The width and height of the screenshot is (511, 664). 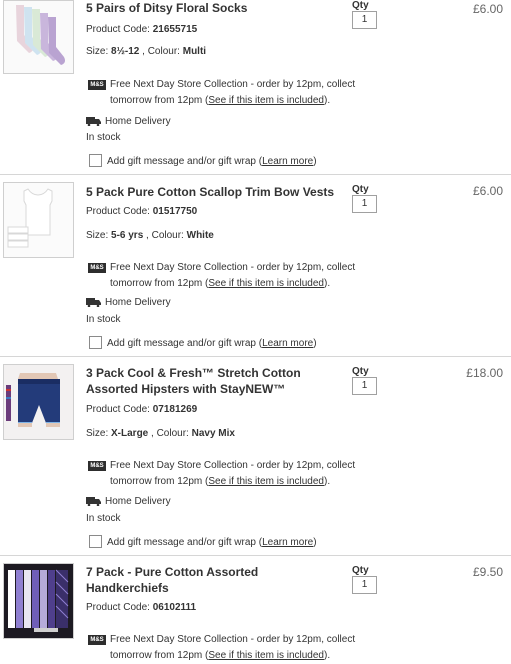 I want to click on size-colour: Size: 8½-12 , Colour: Multi, so click(x=146, y=51).